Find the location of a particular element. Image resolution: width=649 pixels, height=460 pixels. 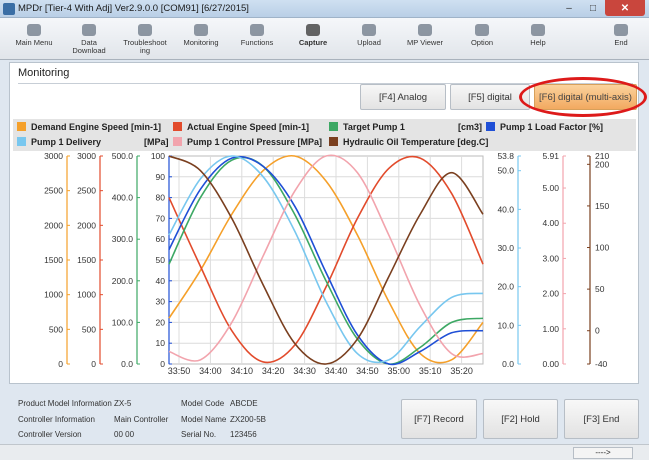

close-button: ✕ is located at coordinates (625, 8).